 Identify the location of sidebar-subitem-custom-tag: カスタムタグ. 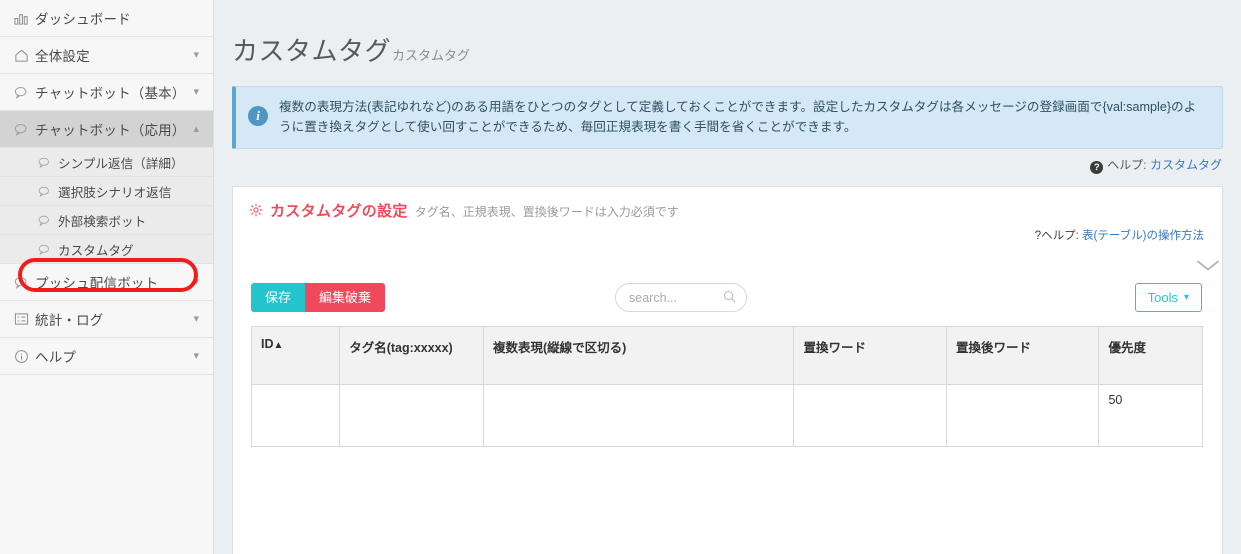
(106, 249).